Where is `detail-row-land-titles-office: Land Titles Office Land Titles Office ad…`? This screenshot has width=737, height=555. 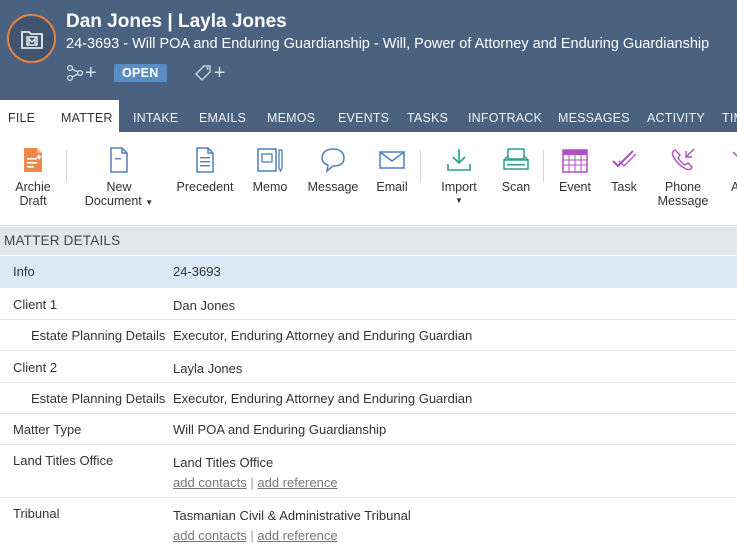
detail-row-land-titles-office: Land Titles Office Land Titles Office ad… is located at coordinates (368, 471).